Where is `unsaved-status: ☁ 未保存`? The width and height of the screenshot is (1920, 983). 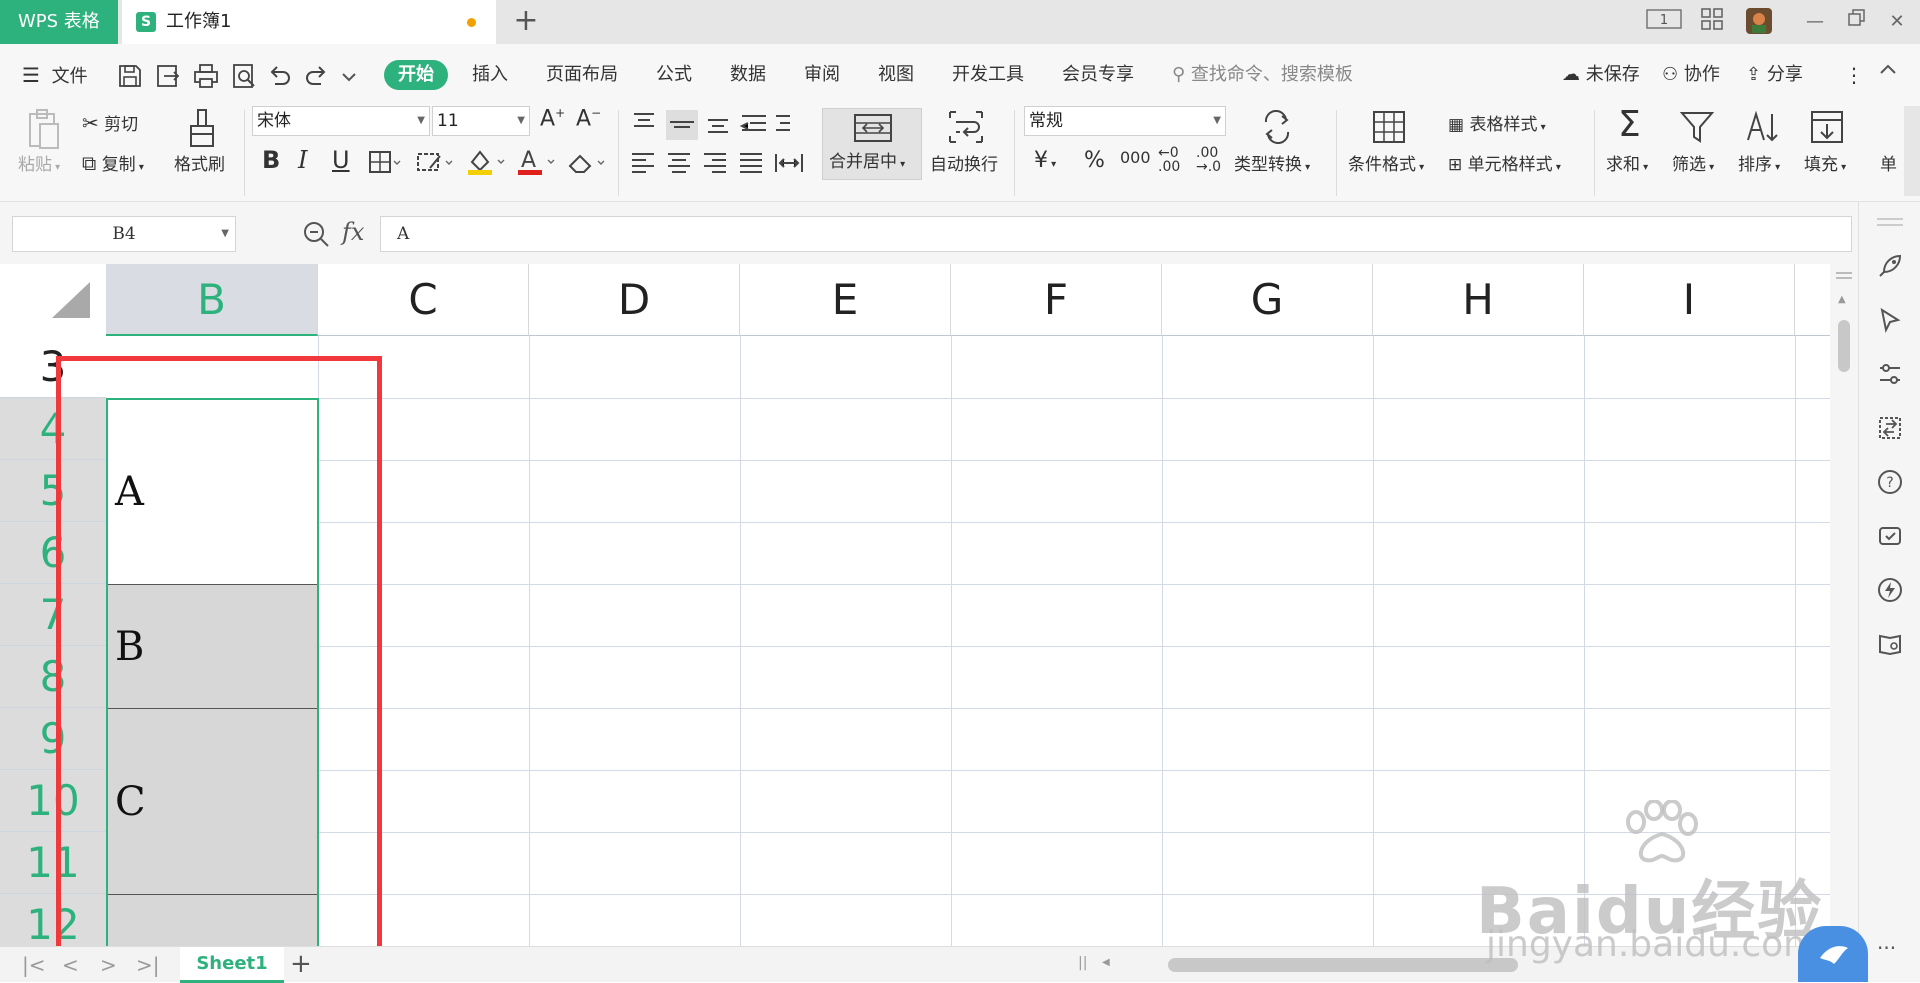
unsaved-status: ☁ 未保存 is located at coordinates (1601, 75).